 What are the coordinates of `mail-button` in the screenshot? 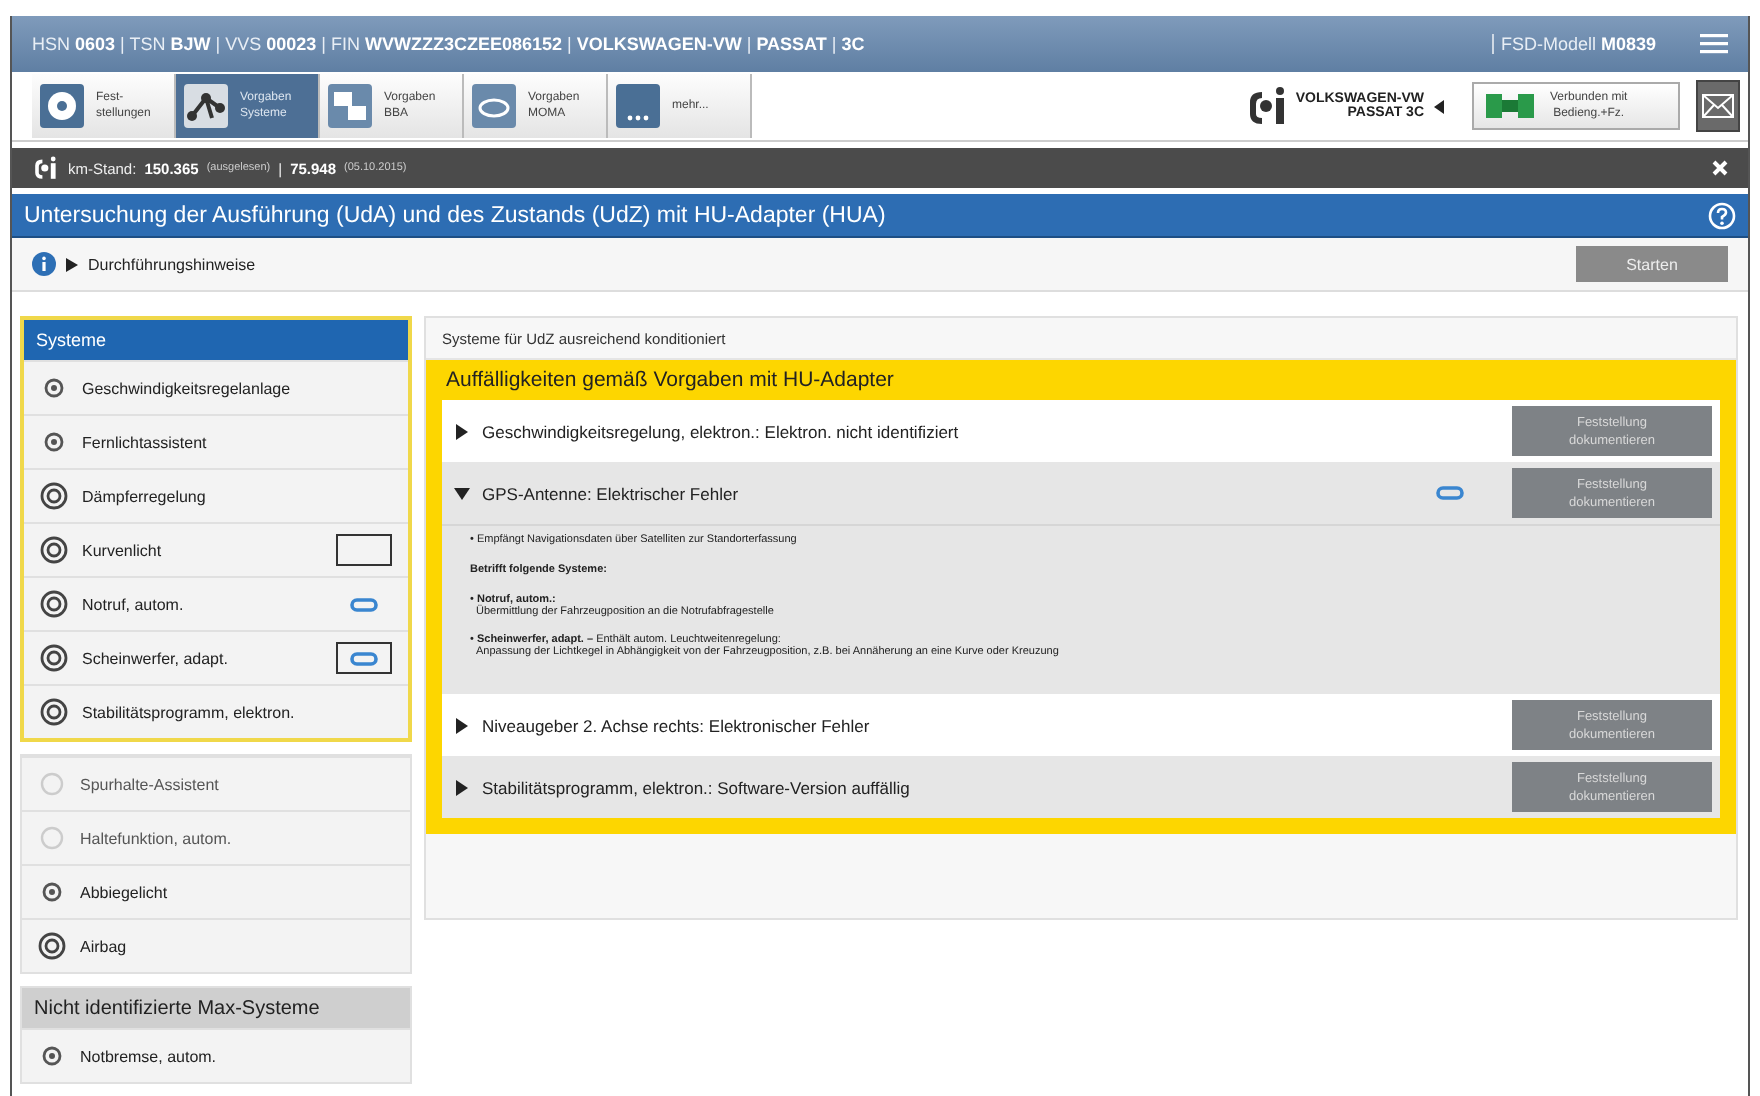 It's located at (1718, 106).